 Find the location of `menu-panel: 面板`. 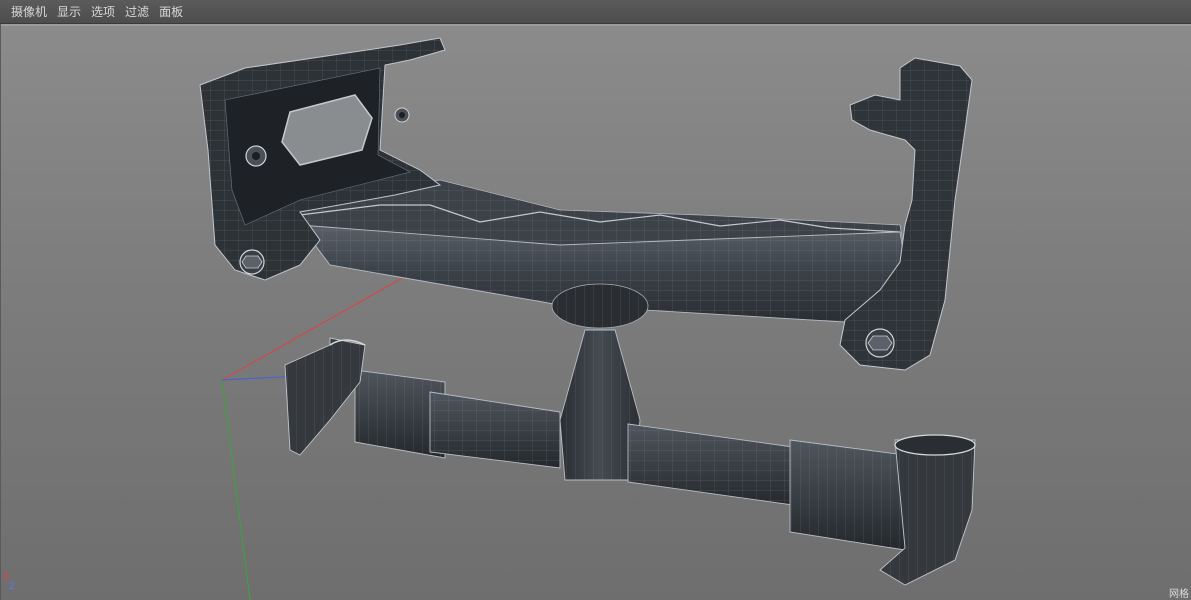

menu-panel: 面板 is located at coordinates (171, 12).